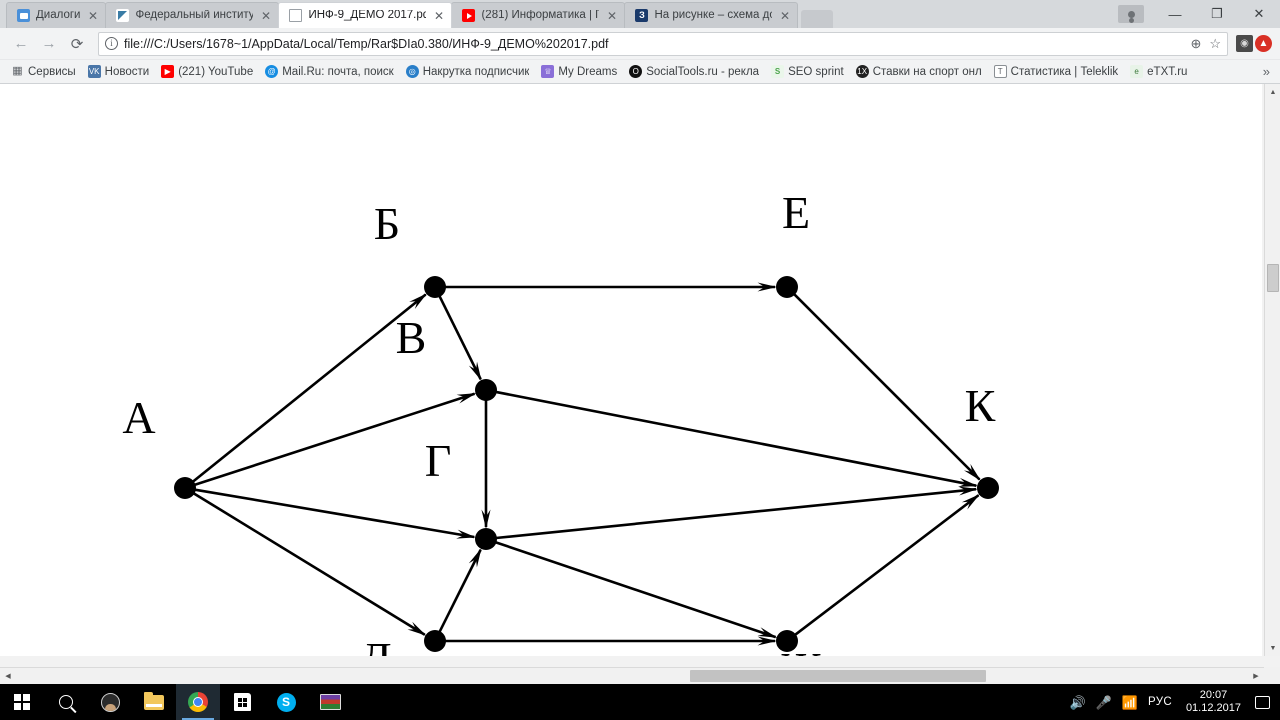  I want to click on graph-node-label-K: К, so click(980, 405).